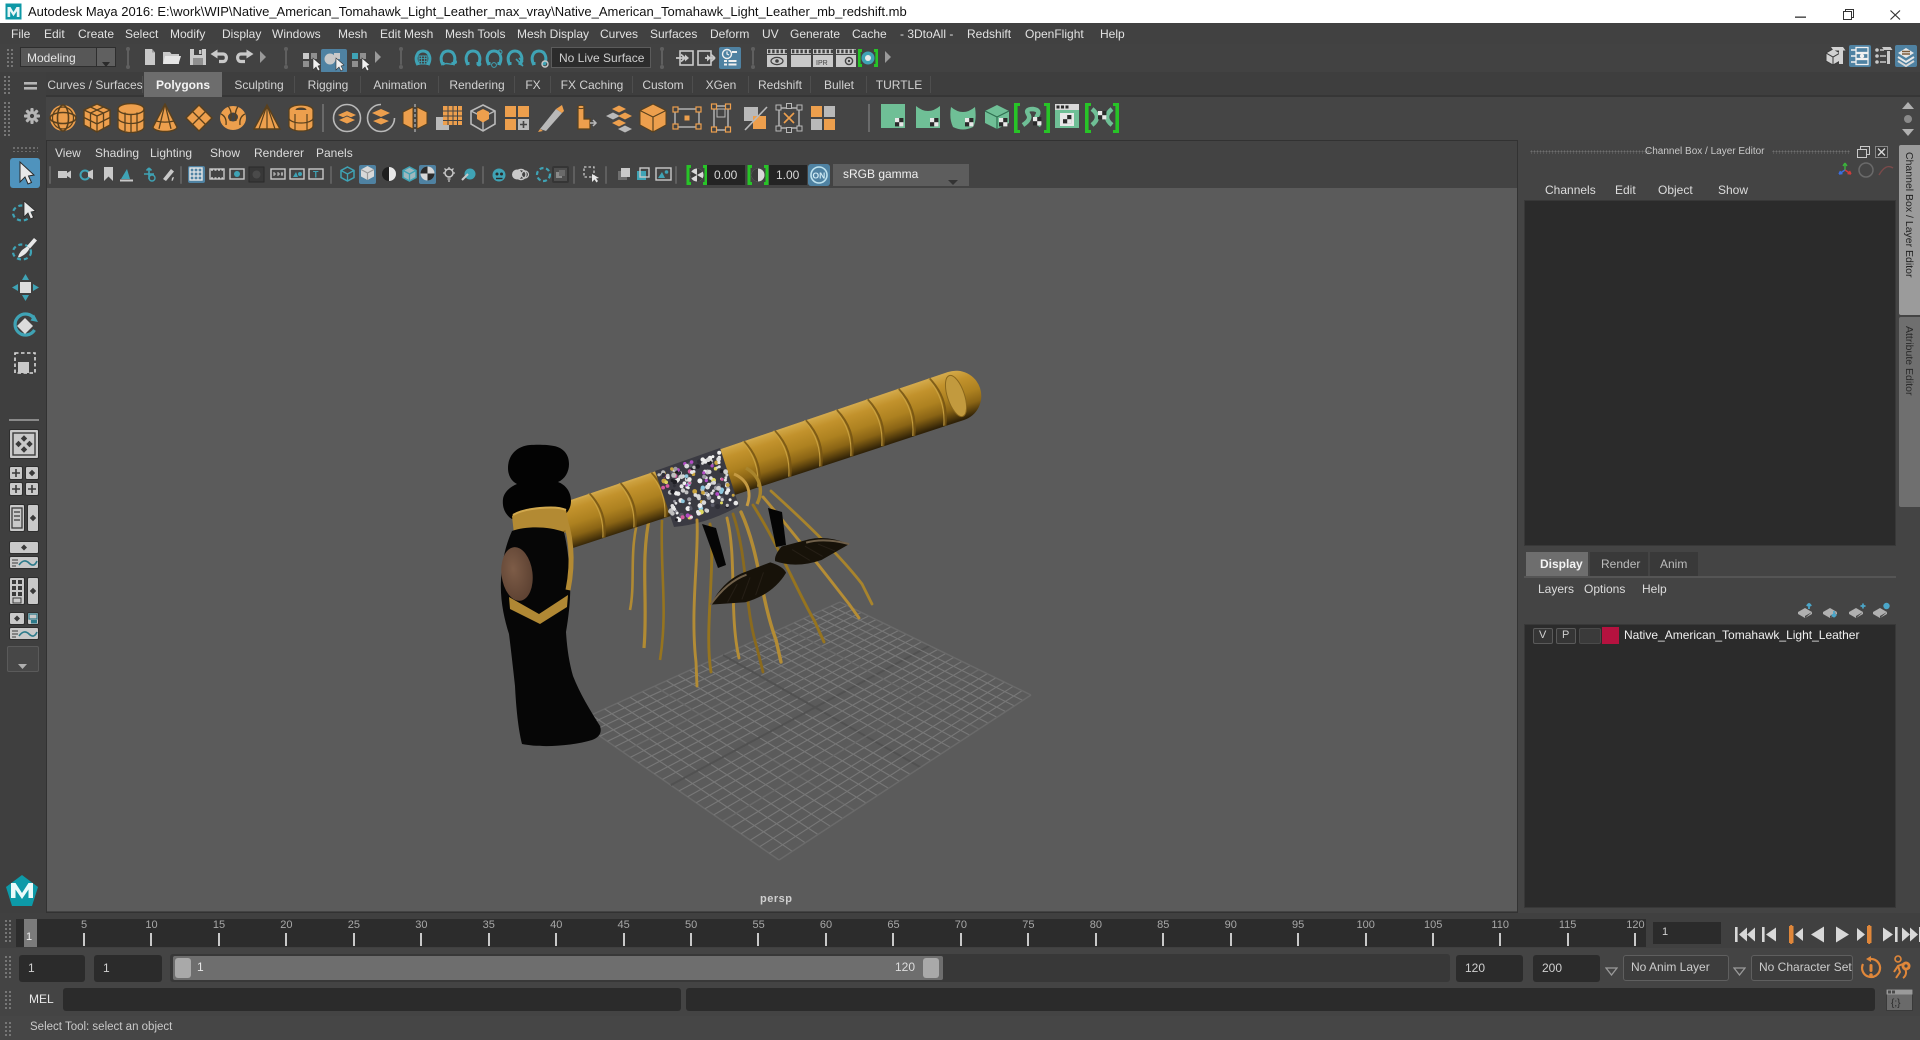 The height and width of the screenshot is (1040, 1920). I want to click on svg-text: ON, so click(819, 176).